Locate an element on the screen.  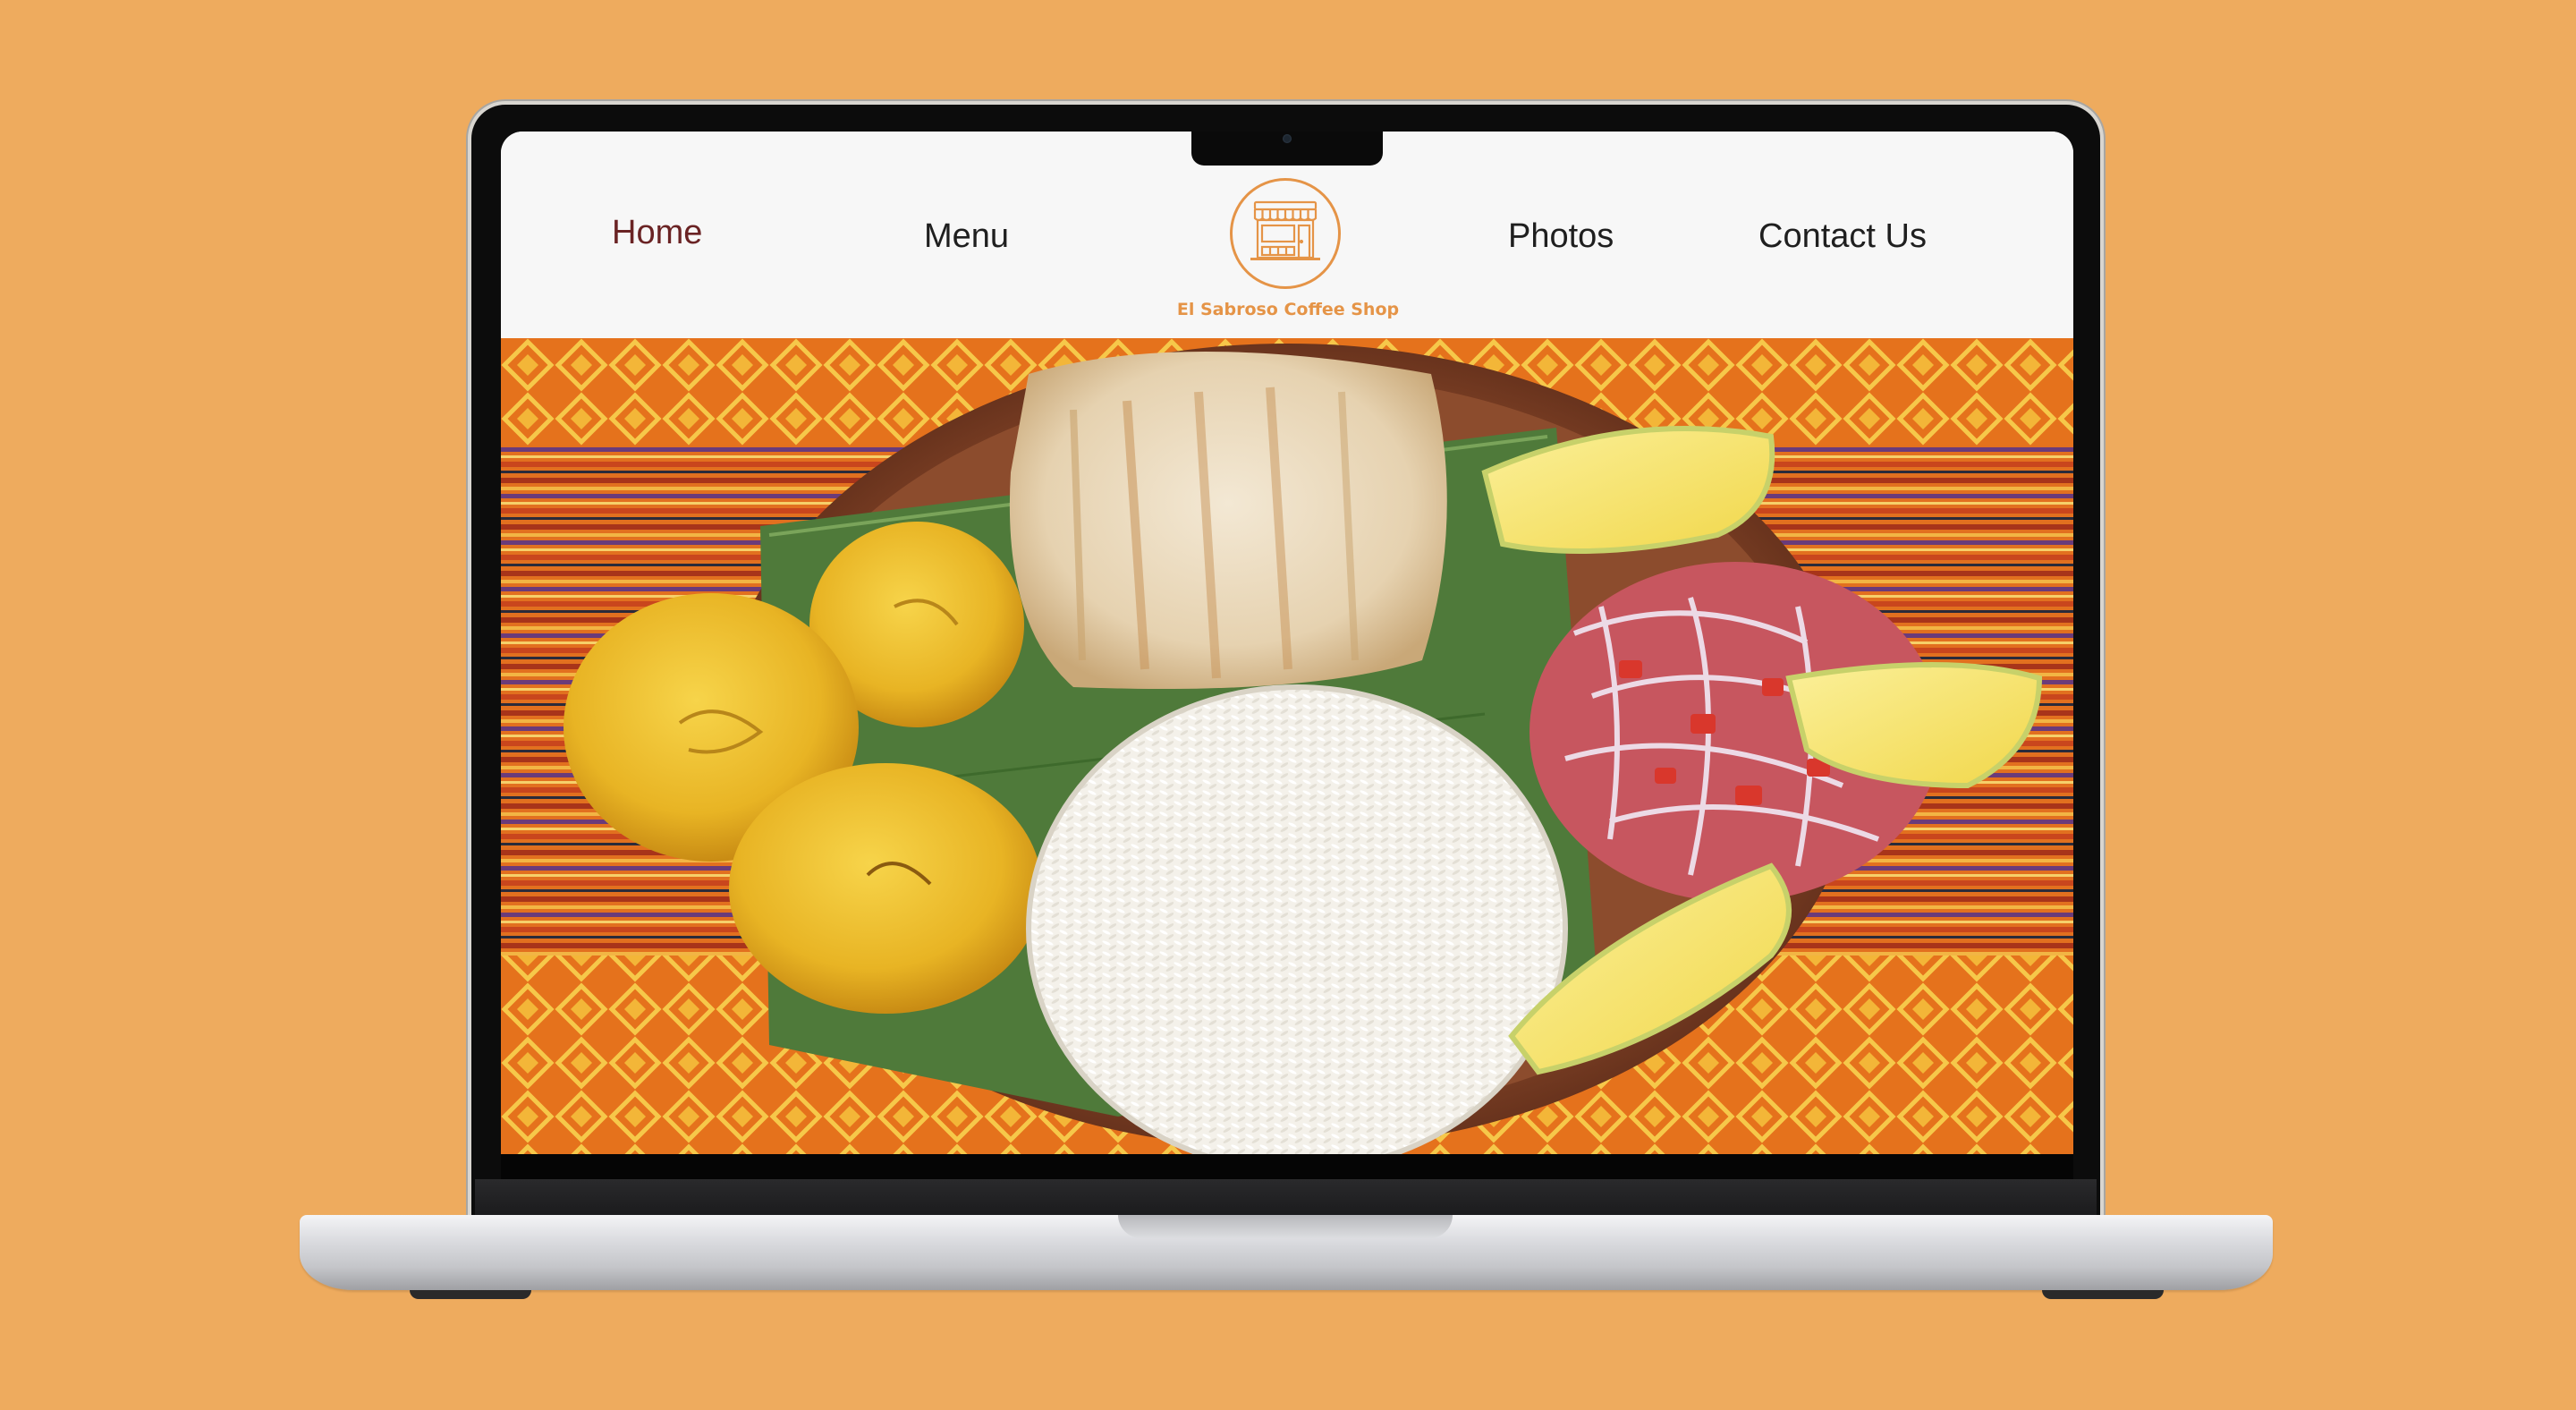
laptop-opening-lip is located at coordinates (1285, 1226).